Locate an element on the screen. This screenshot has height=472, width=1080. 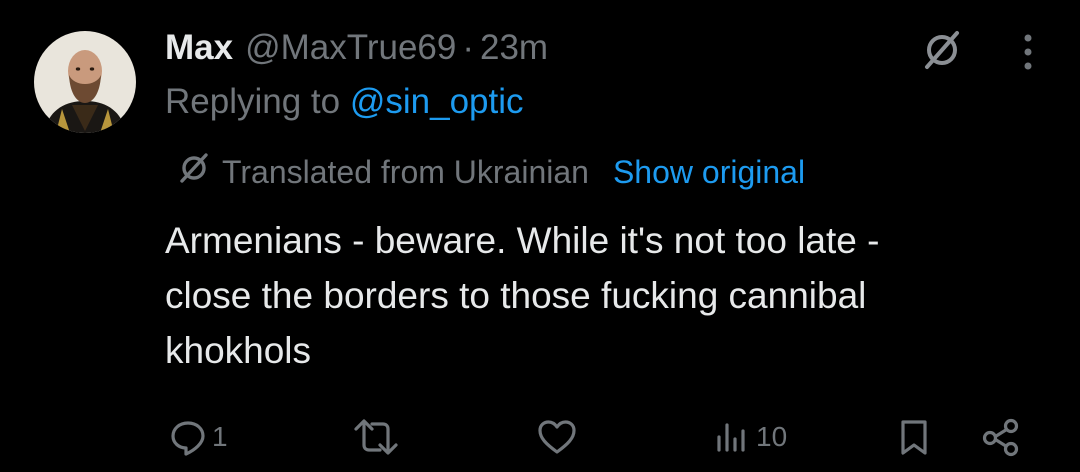
tweet-text-line: khokhols is located at coordinates (238, 350).